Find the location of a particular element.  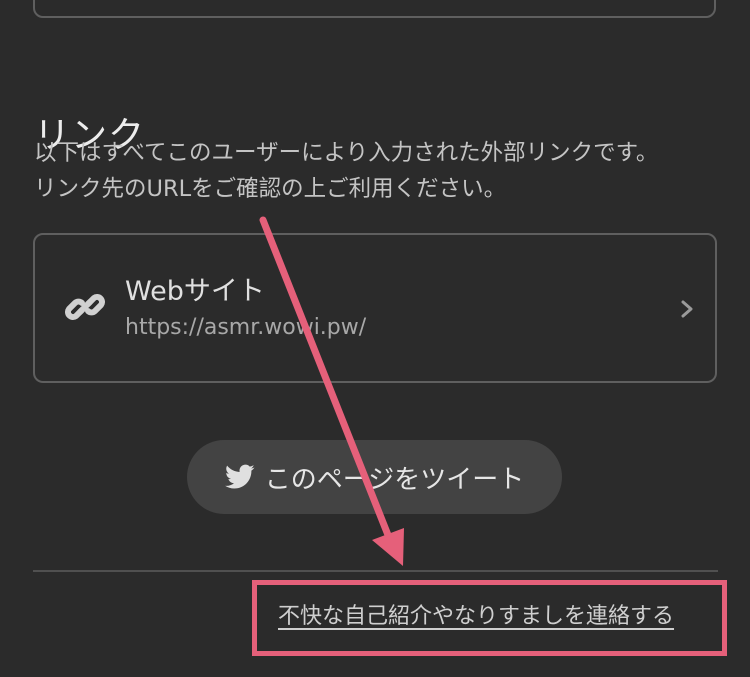

tweet-button-label: このページをツイート is located at coordinates (394, 479).